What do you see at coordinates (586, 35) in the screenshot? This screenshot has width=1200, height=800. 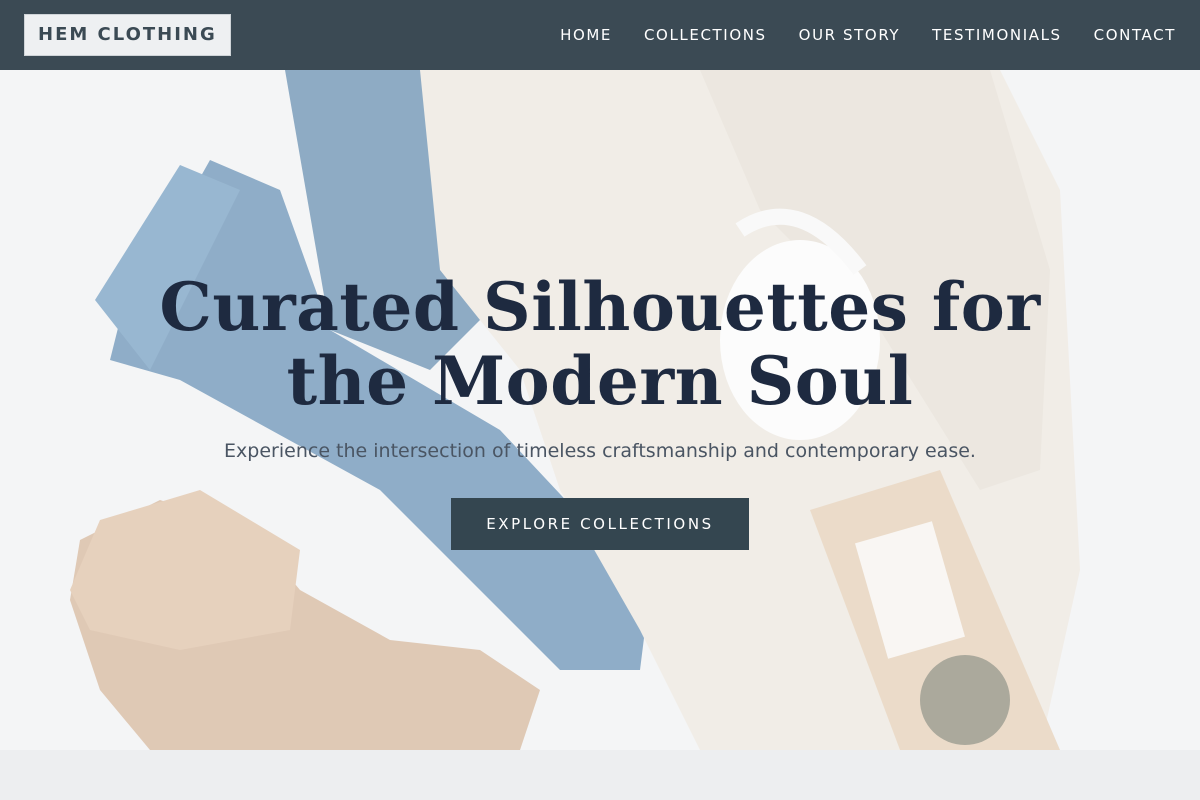 I see `nav-link-home: HOME` at bounding box center [586, 35].